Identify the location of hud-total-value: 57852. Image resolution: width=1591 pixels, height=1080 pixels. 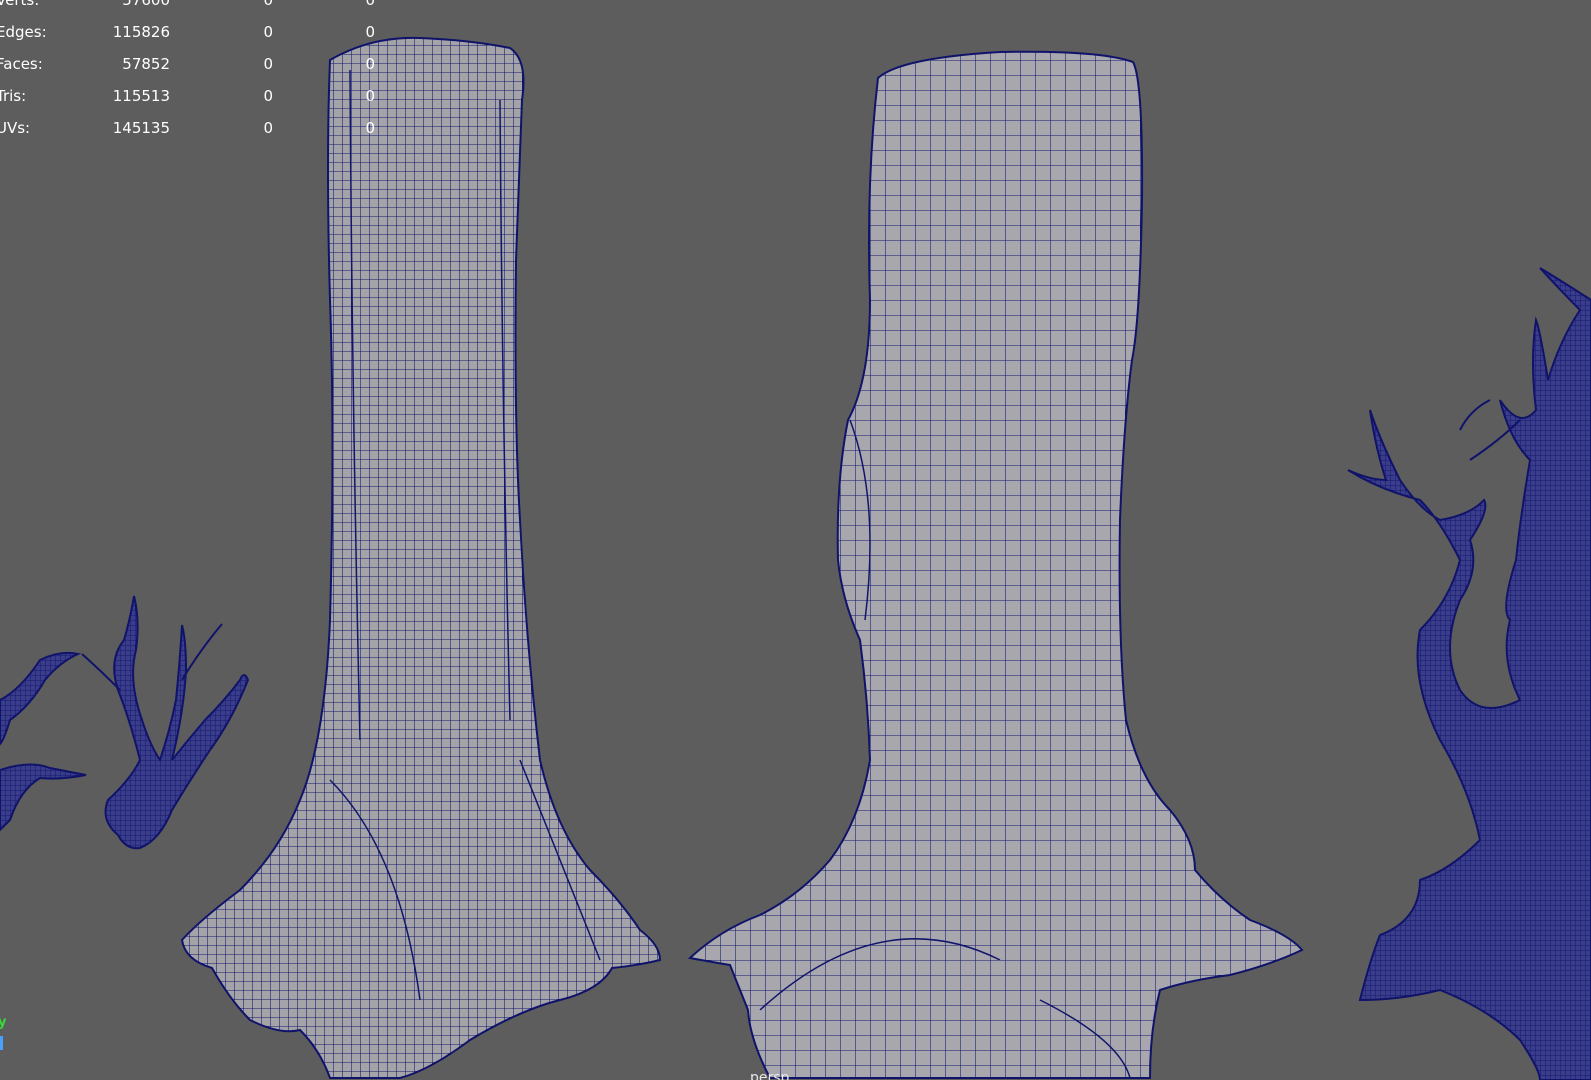
(146, 64).